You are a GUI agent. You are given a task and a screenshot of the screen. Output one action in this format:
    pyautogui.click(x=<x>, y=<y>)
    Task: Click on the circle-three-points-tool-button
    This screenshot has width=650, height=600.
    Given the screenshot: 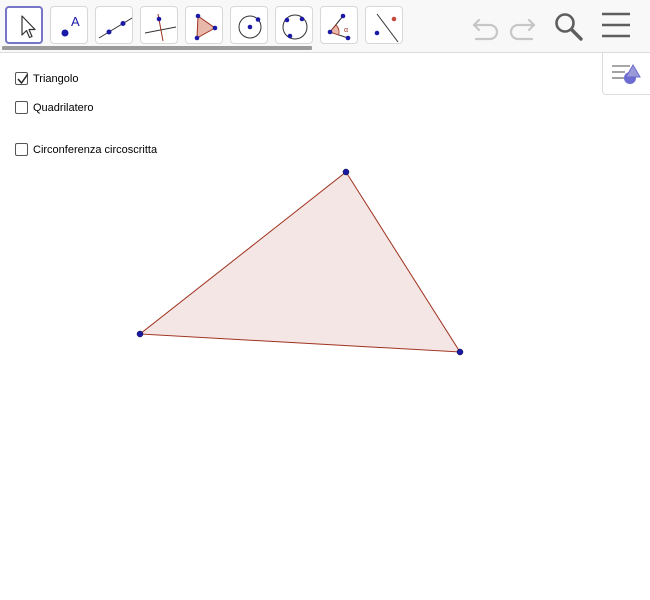 What is the action you would take?
    pyautogui.click(x=294, y=25)
    